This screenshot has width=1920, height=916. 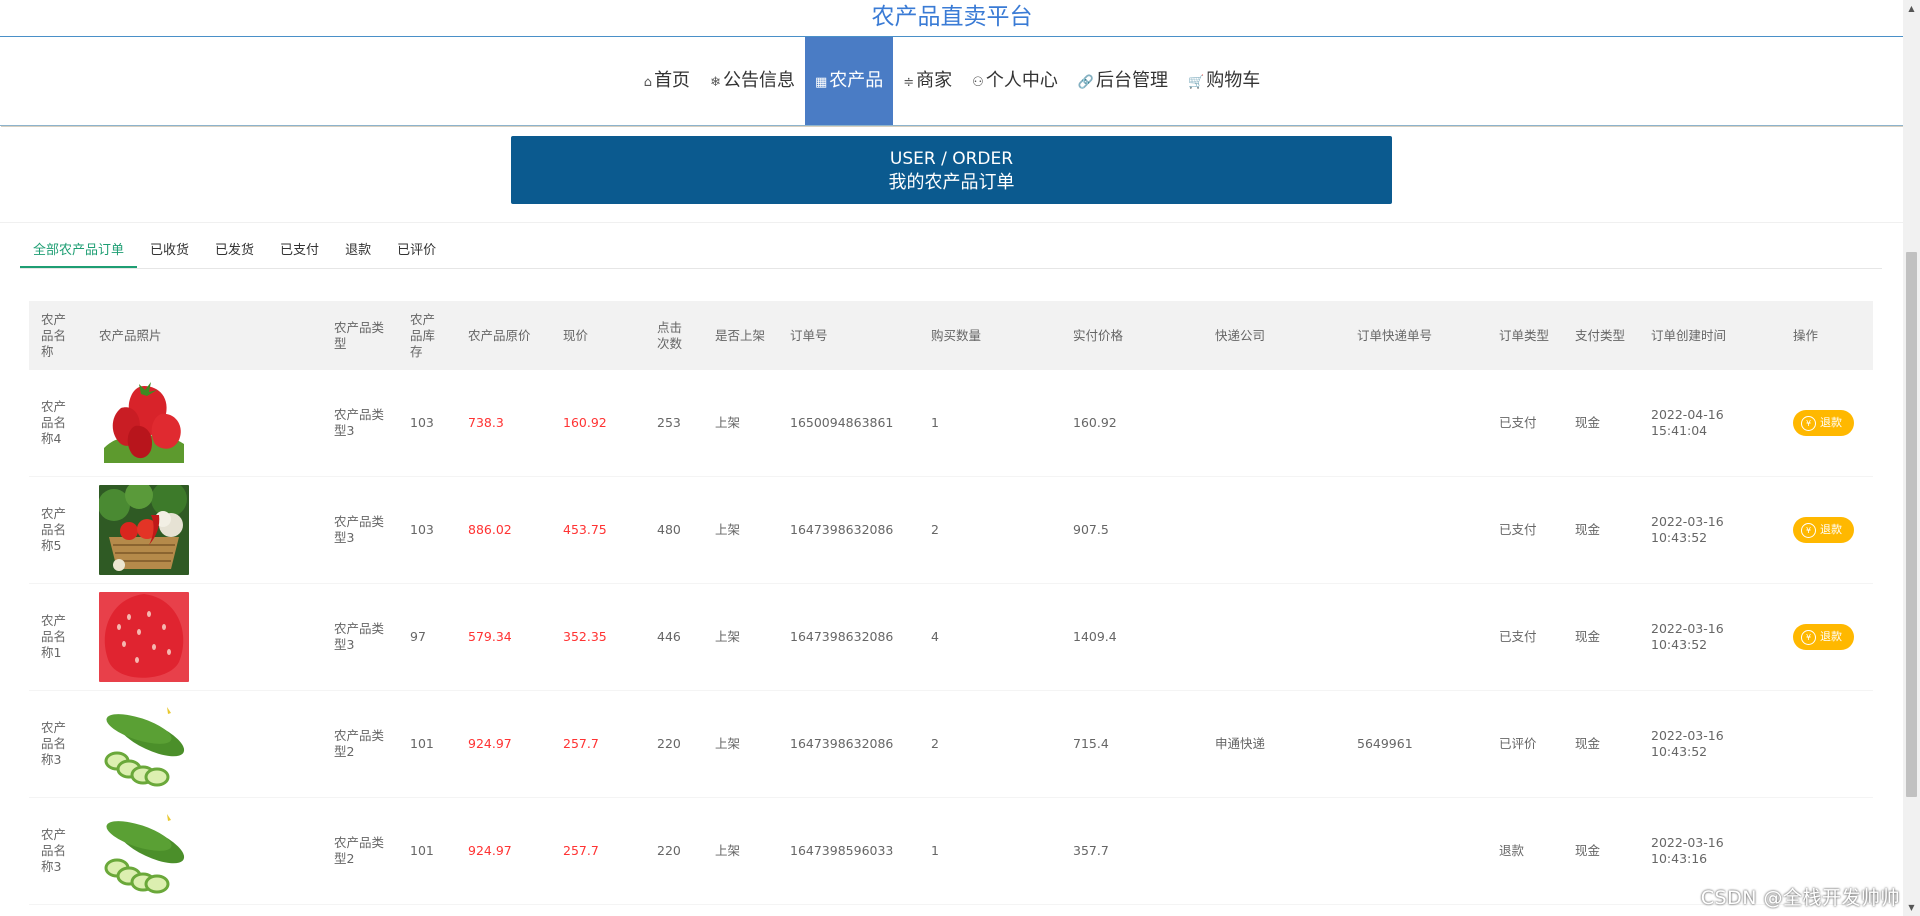 I want to click on snowflake-icon: ❄, so click(x=715, y=82).